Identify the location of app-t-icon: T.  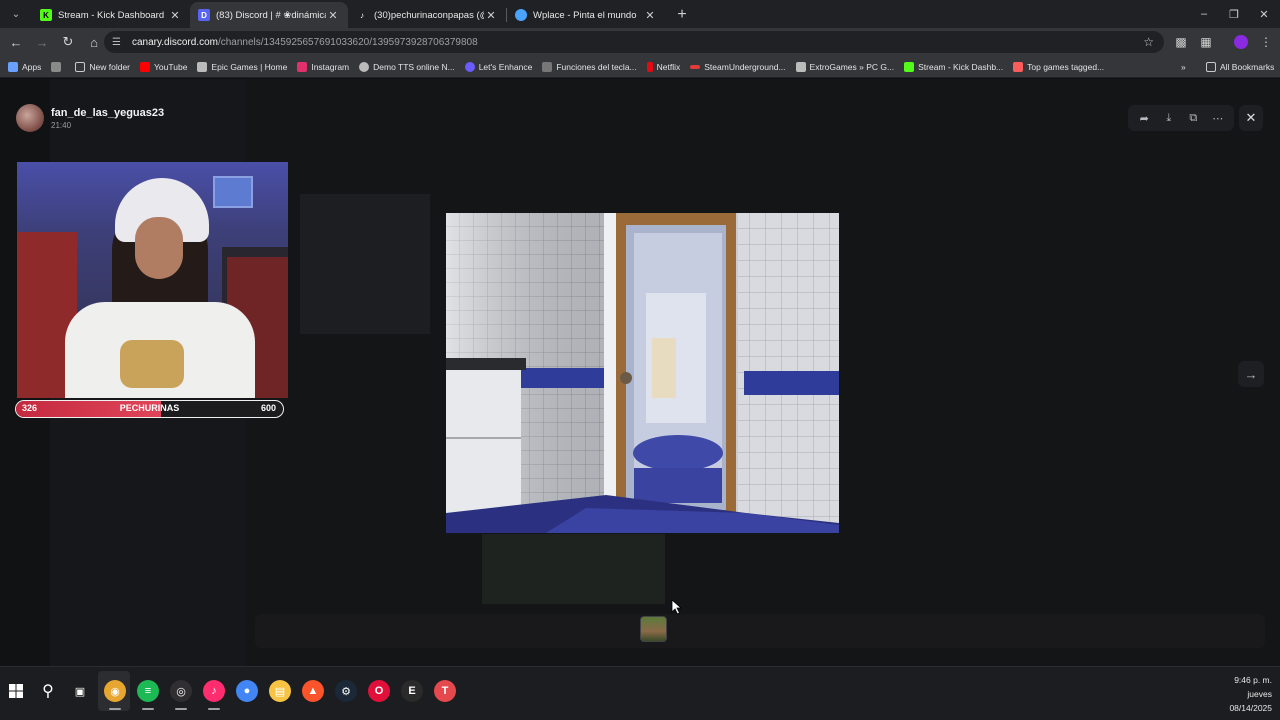
(445, 691).